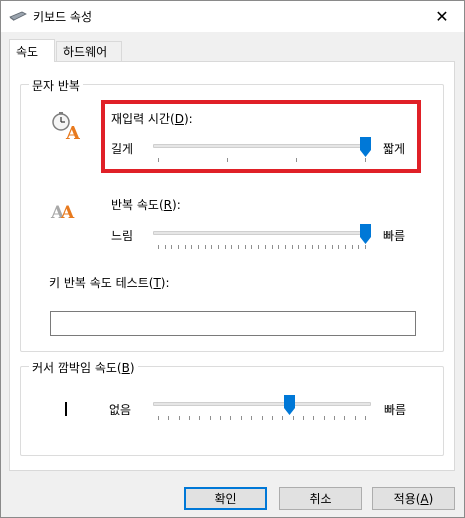 Image resolution: width=465 pixels, height=518 pixels. I want to click on tab-speed-label: 속도, so click(27, 51).